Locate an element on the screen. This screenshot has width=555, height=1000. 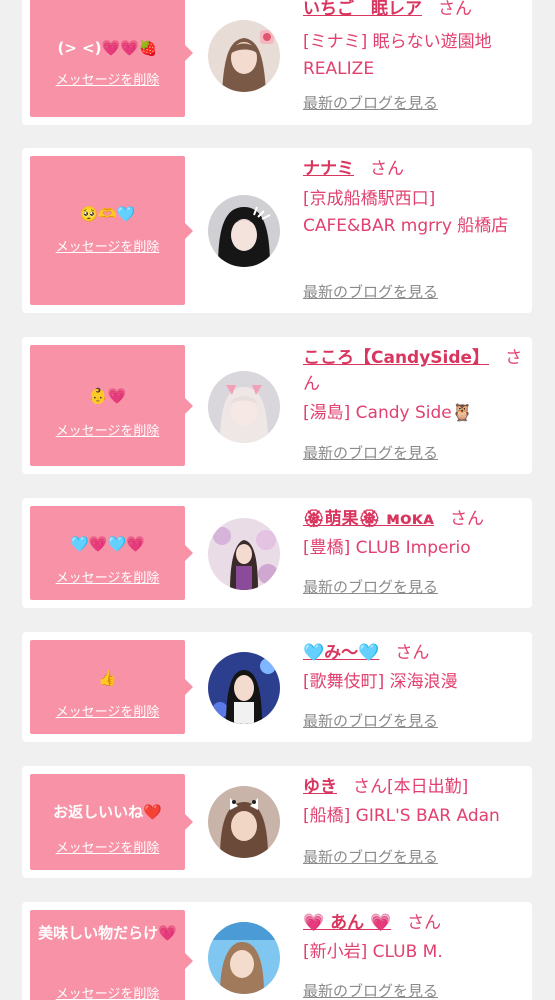
profile-name-link: ナナミ is located at coordinates (328, 169).